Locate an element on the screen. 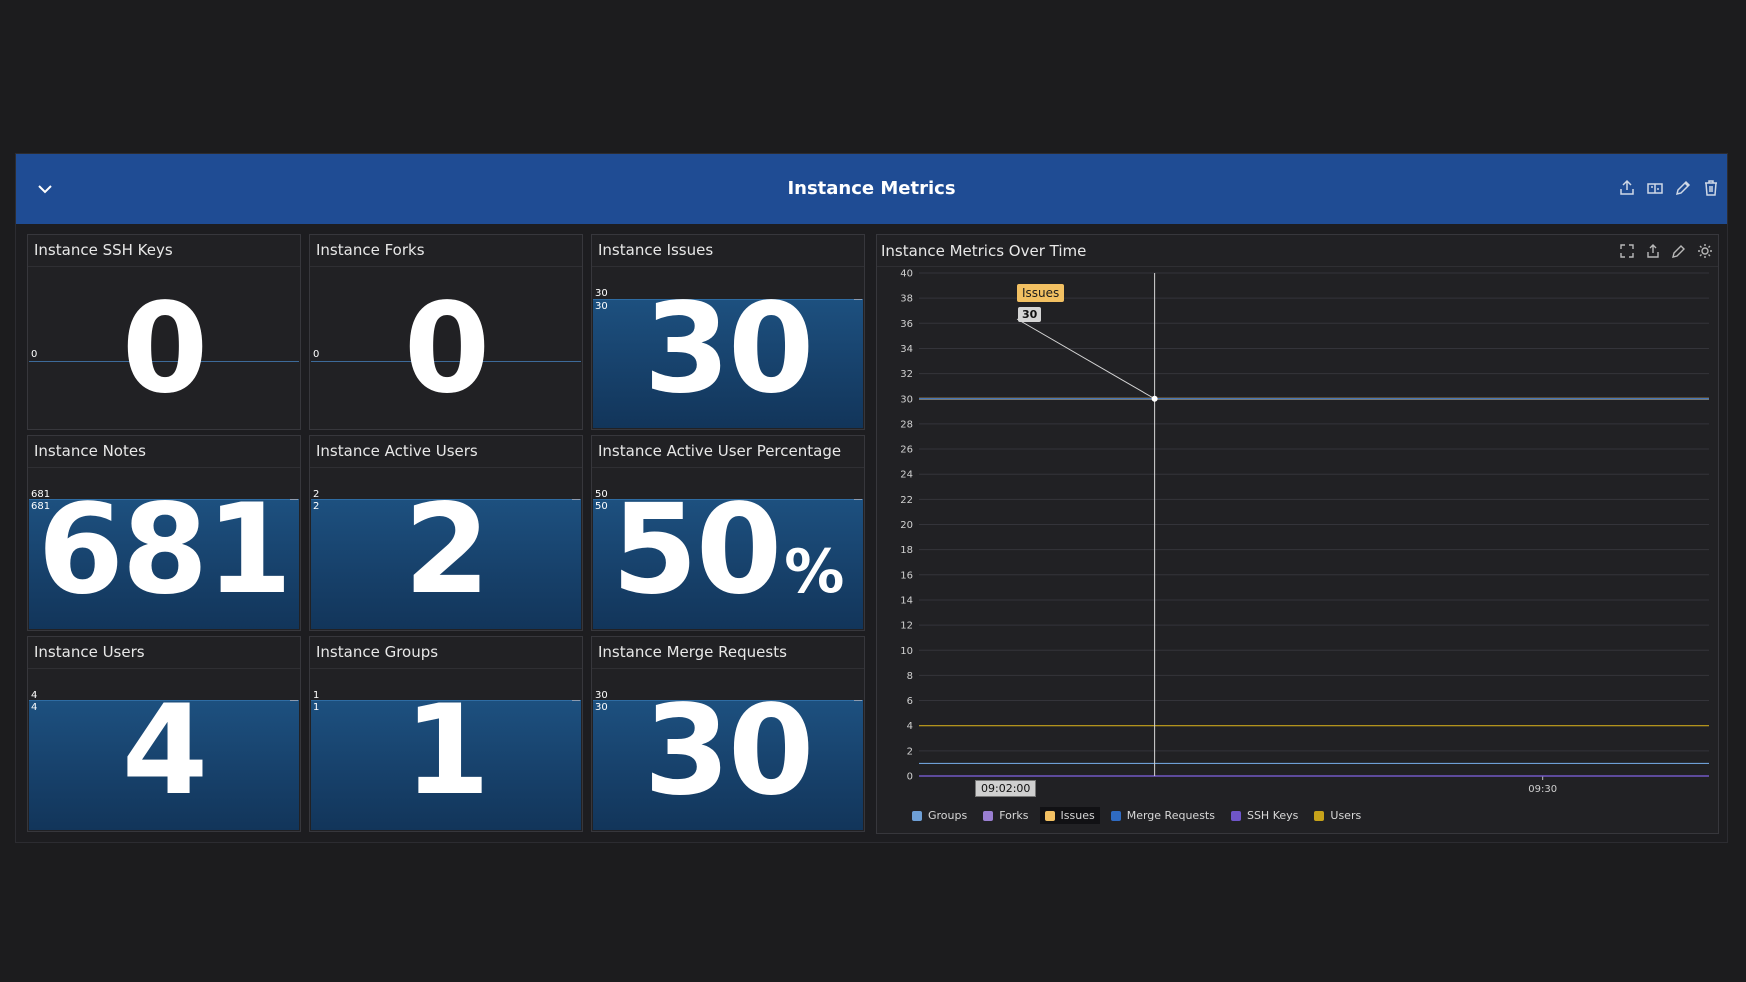  y-tick-label: 28 is located at coordinates (906, 424).